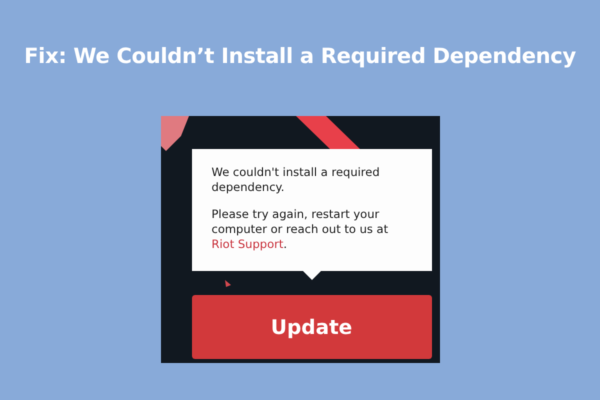 The height and width of the screenshot is (400, 600). I want to click on update-button: Update, so click(312, 327).